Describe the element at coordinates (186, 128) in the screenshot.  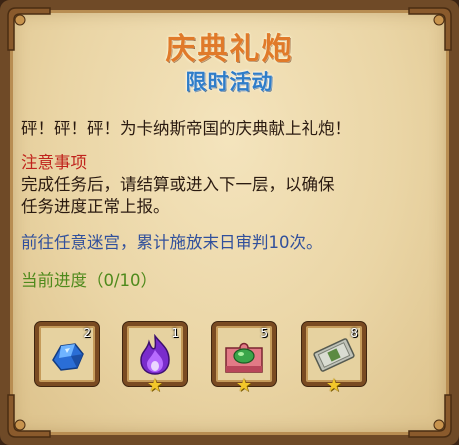
I see `event-description: 砰！砰！砰！为卡纳斯帝国的庆典献上礼炮！` at that location.